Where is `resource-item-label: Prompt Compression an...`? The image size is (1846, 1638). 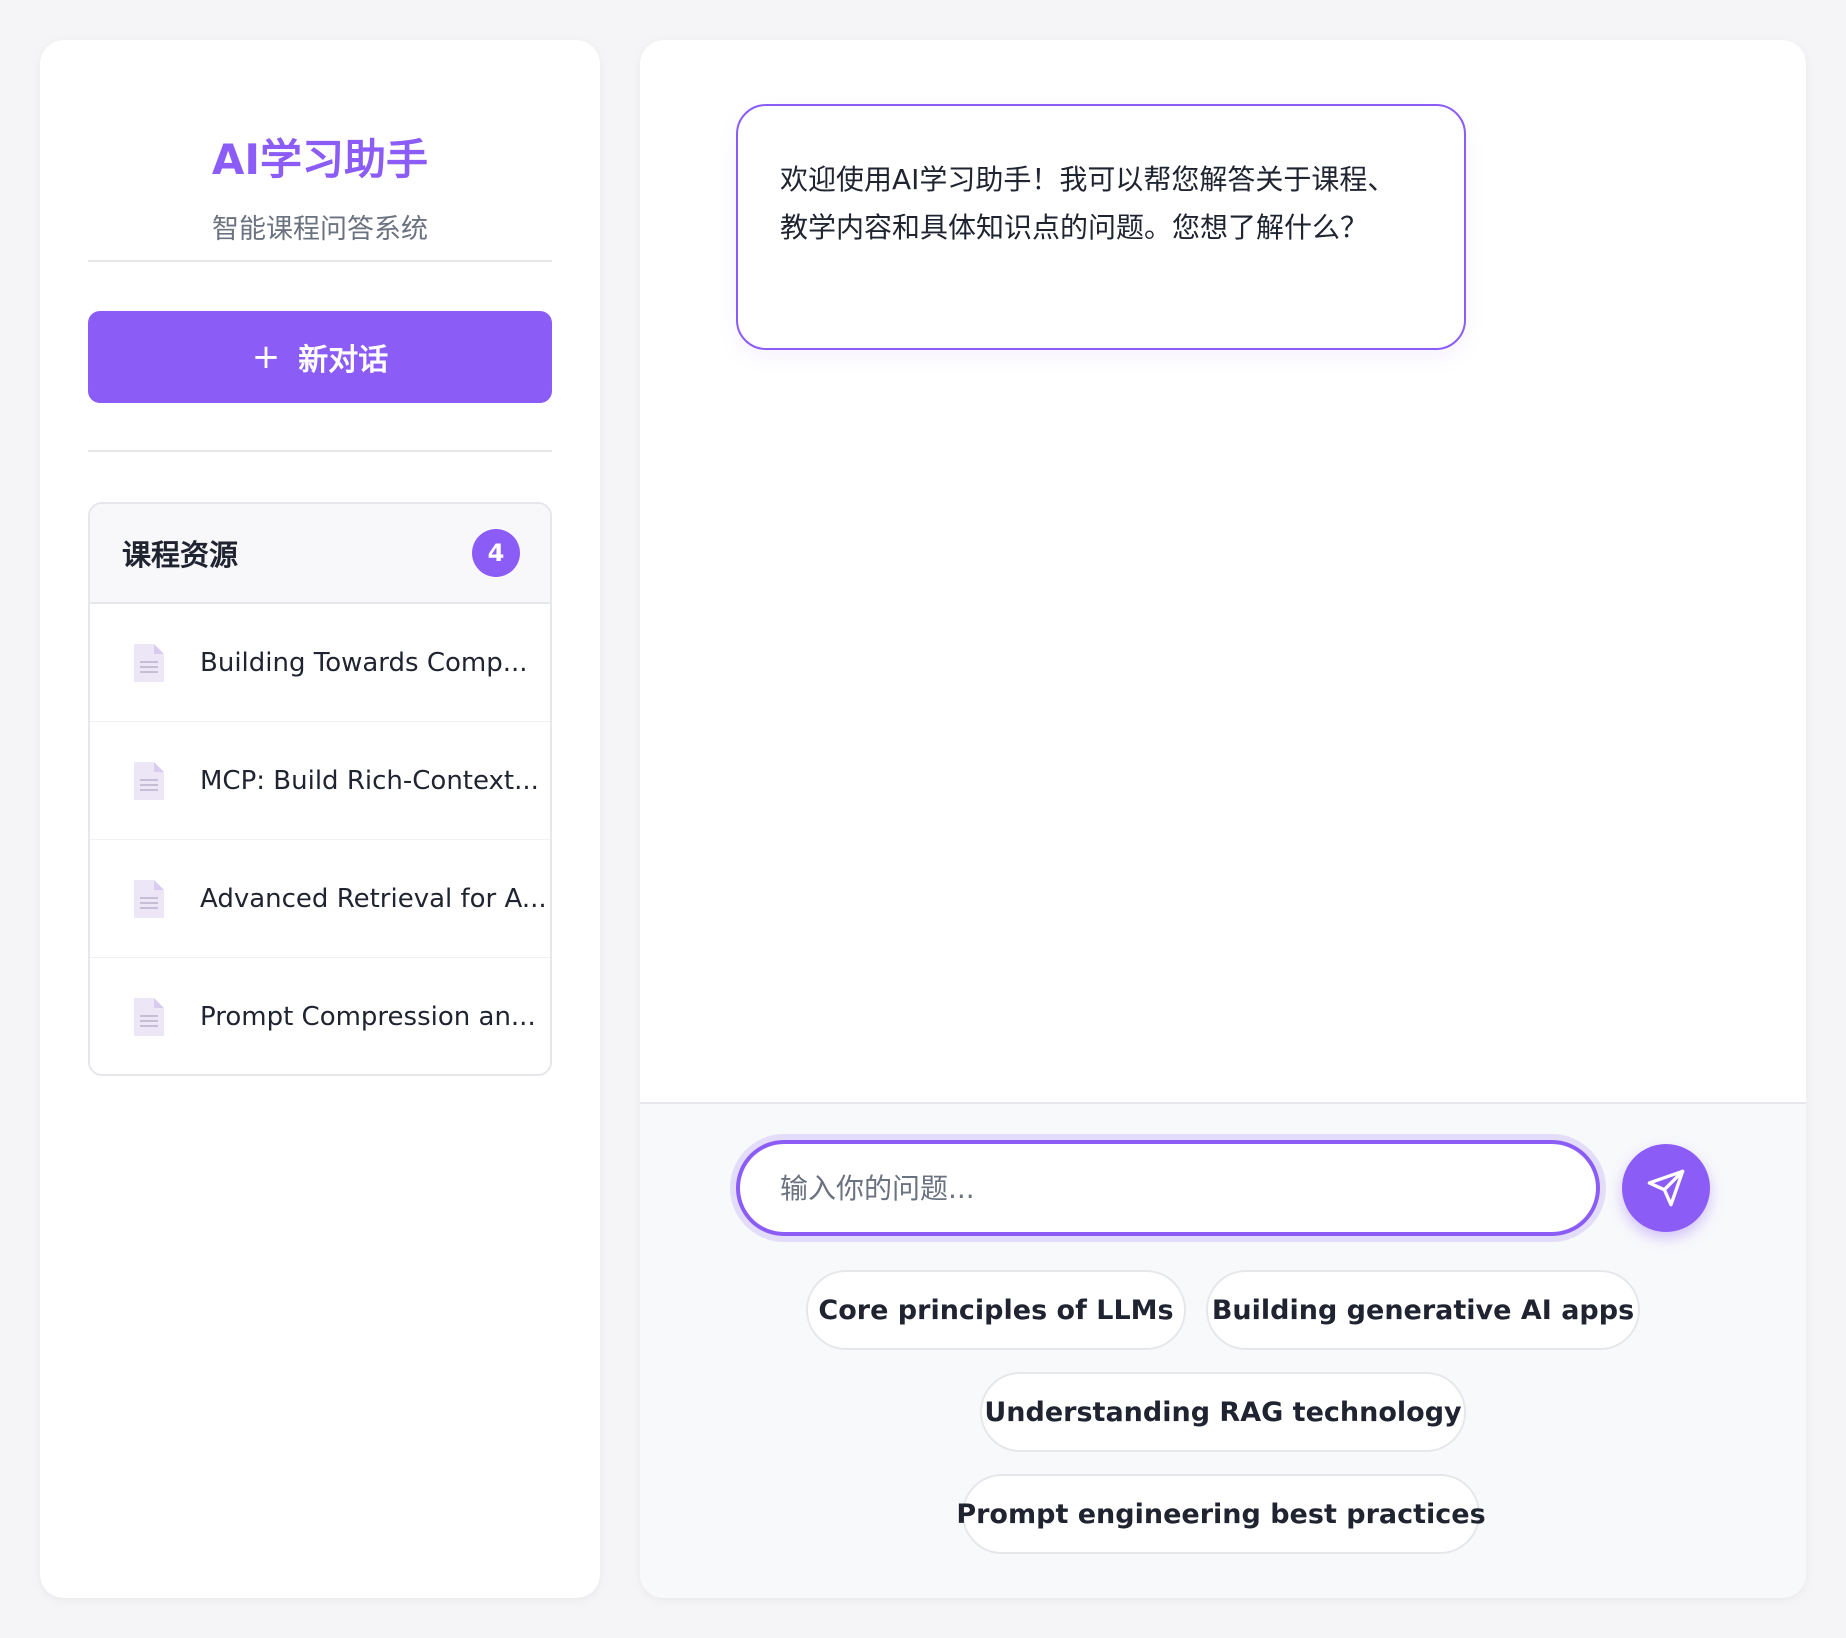
resource-item-label: Prompt Compression an... is located at coordinates (368, 1017).